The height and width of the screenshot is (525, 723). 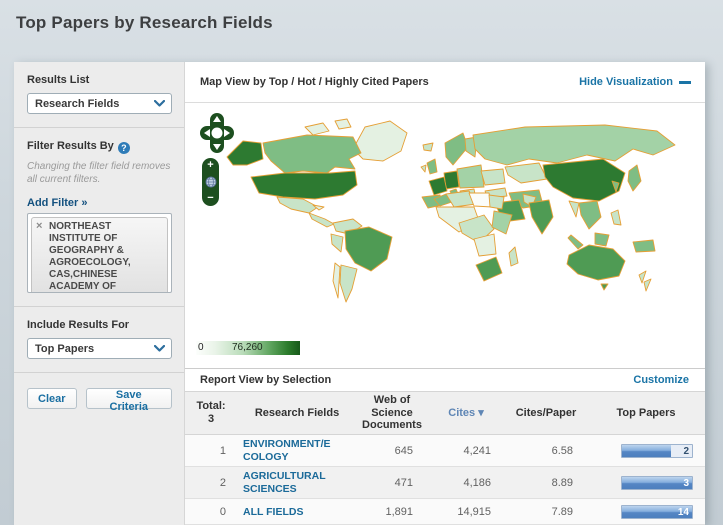 What do you see at coordinates (210, 198) in the screenshot?
I see `zoom-out-icon: −` at bounding box center [210, 198].